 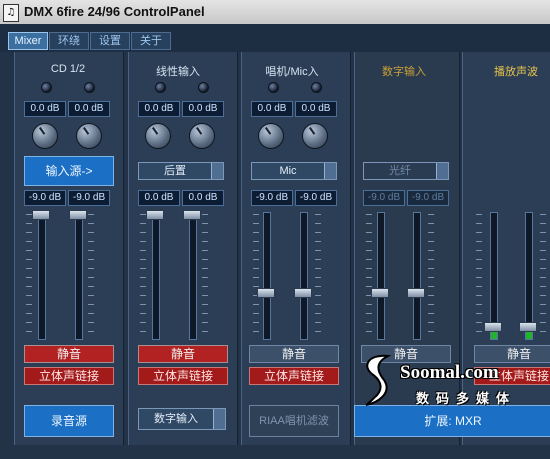 I want to click on tab-mixer: Mixer, so click(x=28, y=41).